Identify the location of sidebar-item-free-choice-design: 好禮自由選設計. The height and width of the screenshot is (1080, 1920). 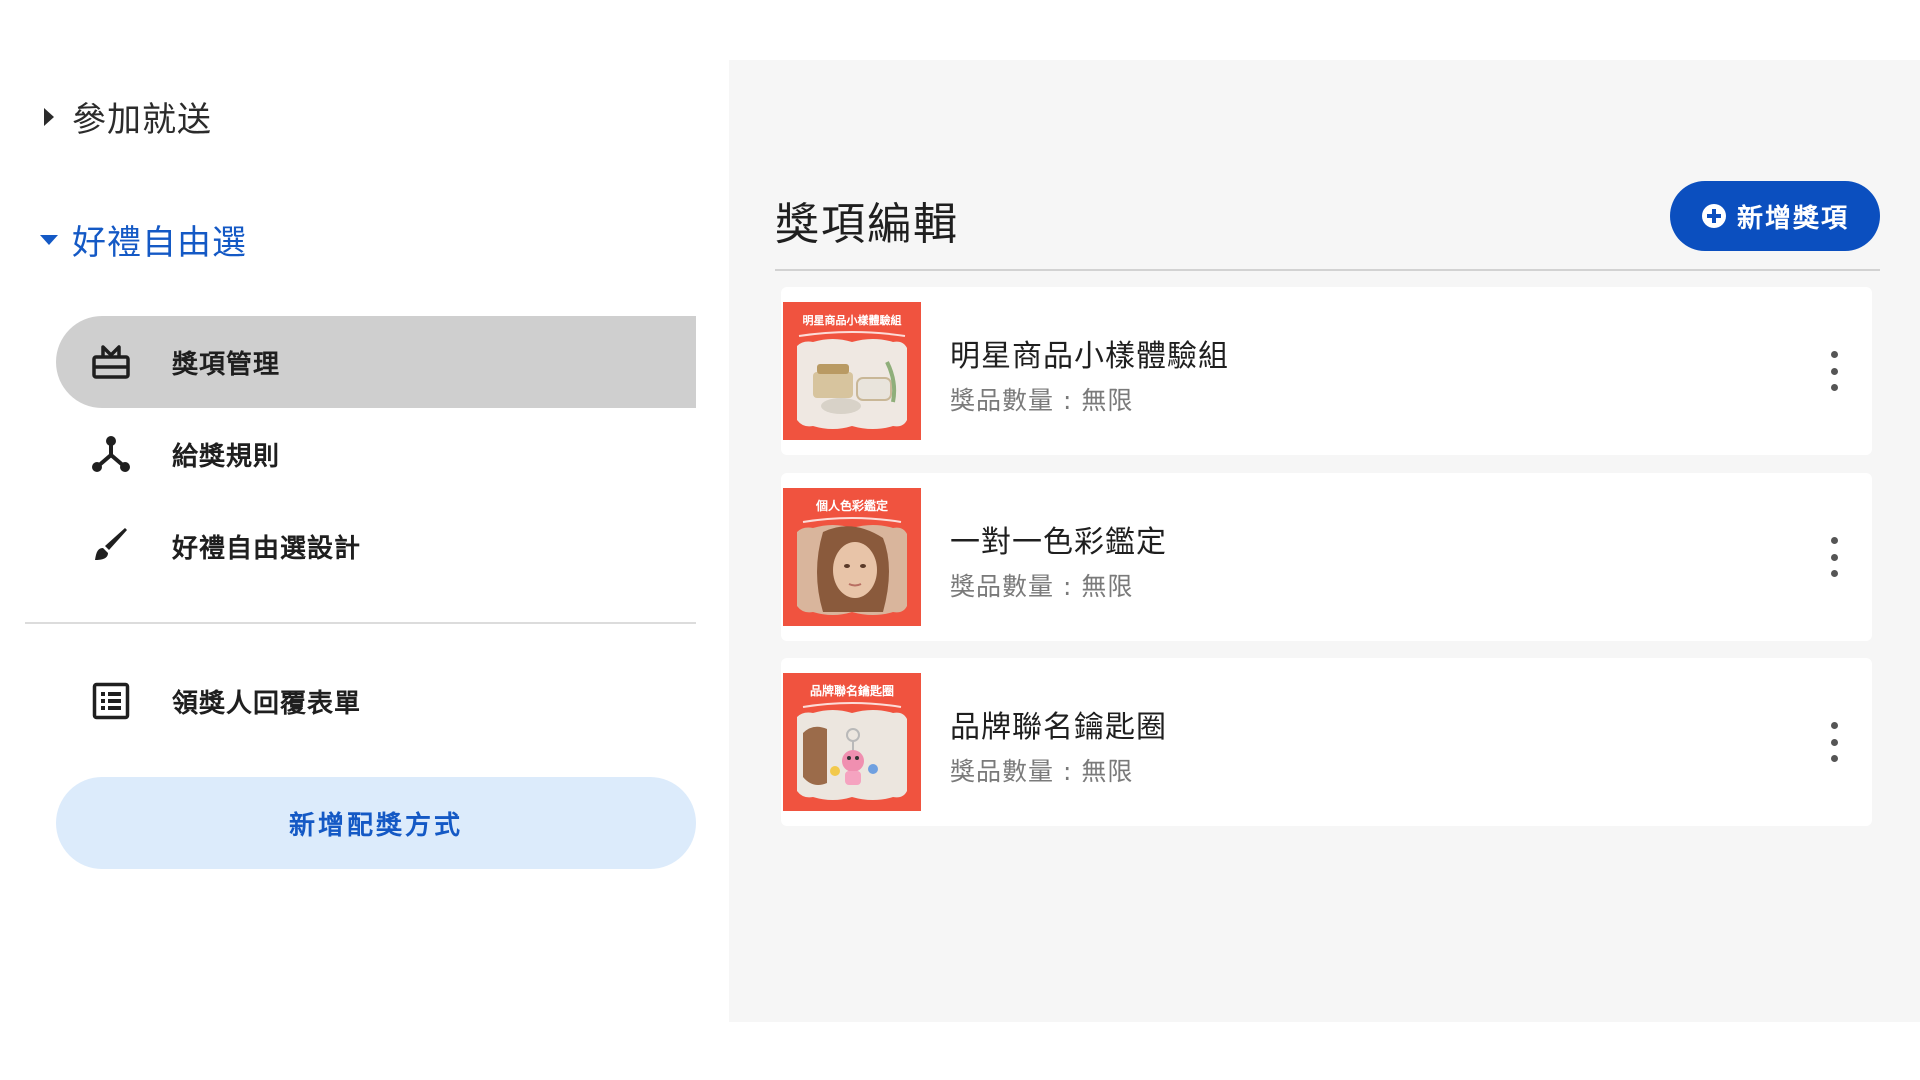
(376, 546).